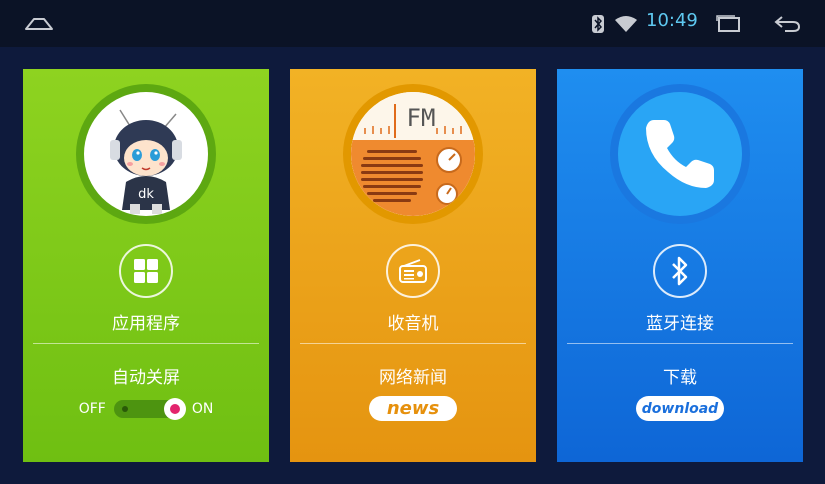 Image resolution: width=825 pixels, height=484 pixels. I want to click on download-button: download, so click(680, 408).